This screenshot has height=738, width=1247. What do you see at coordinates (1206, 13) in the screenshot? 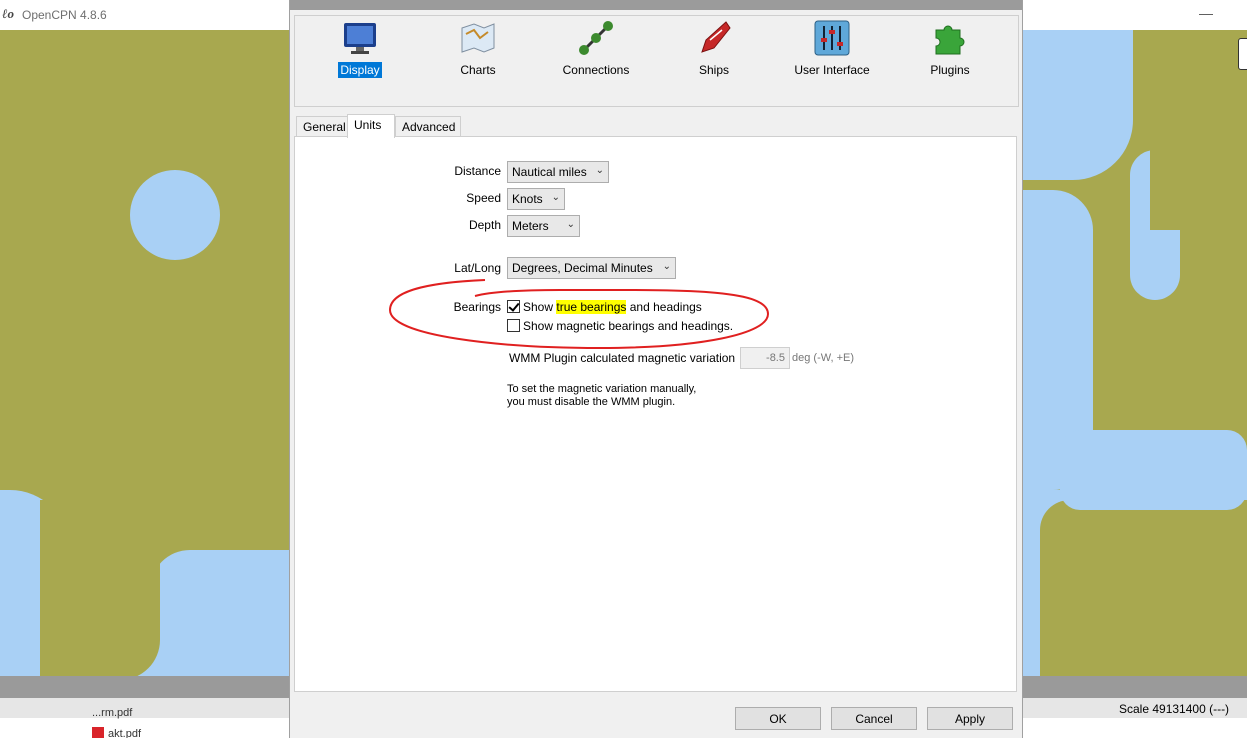
I see `minimize-button: —` at bounding box center [1206, 13].